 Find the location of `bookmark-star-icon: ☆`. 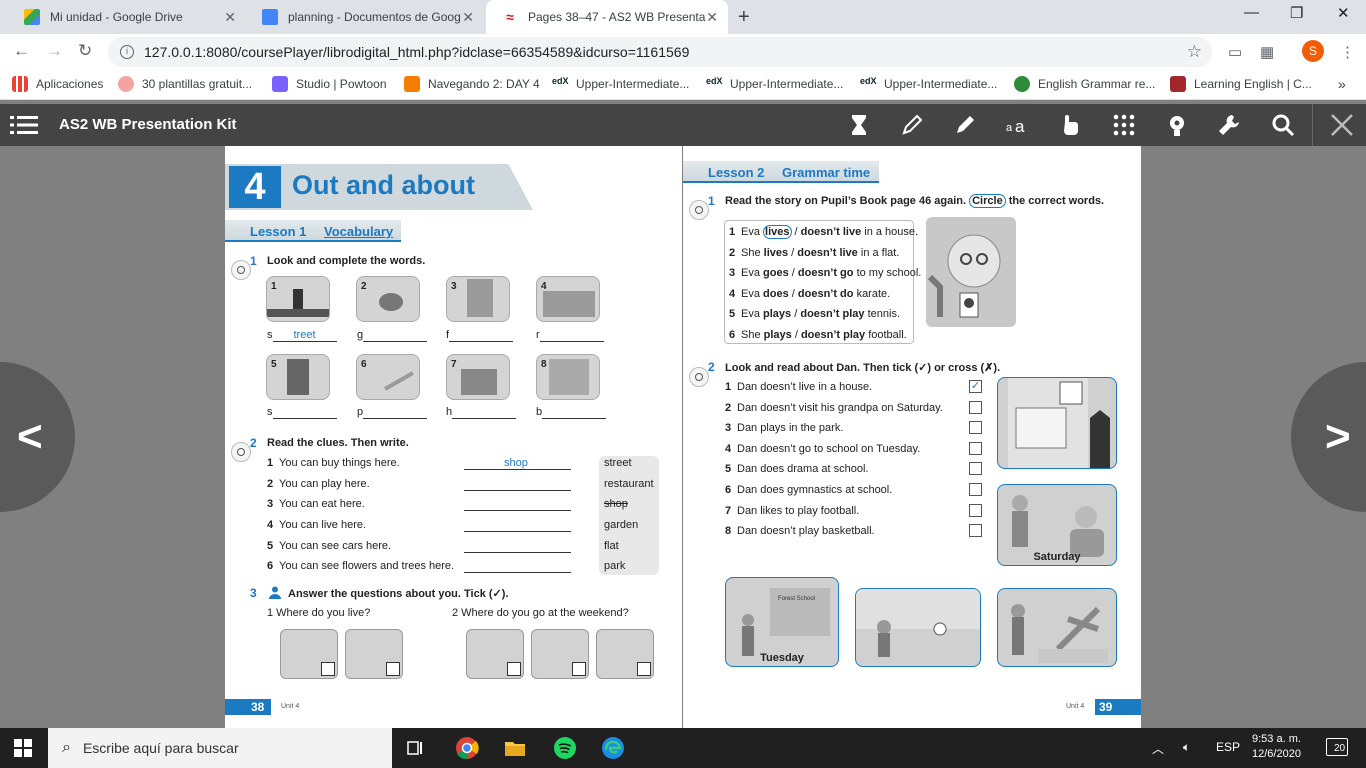

bookmark-star-icon: ☆ is located at coordinates (1194, 52).